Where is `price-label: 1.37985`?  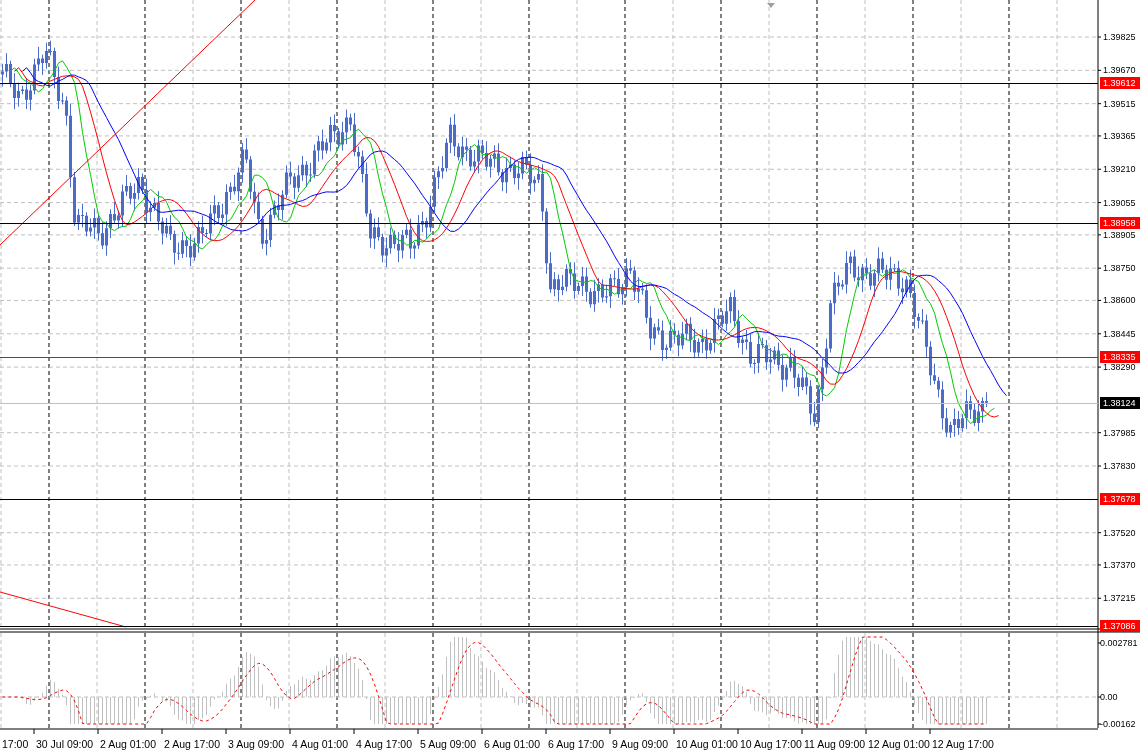 price-label: 1.37985 is located at coordinates (1119, 432).